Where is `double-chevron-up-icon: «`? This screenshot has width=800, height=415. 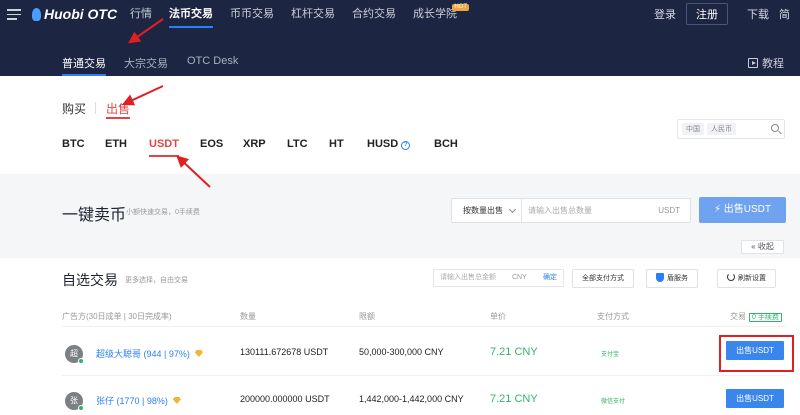
double-chevron-up-icon: « is located at coordinates (753, 246).